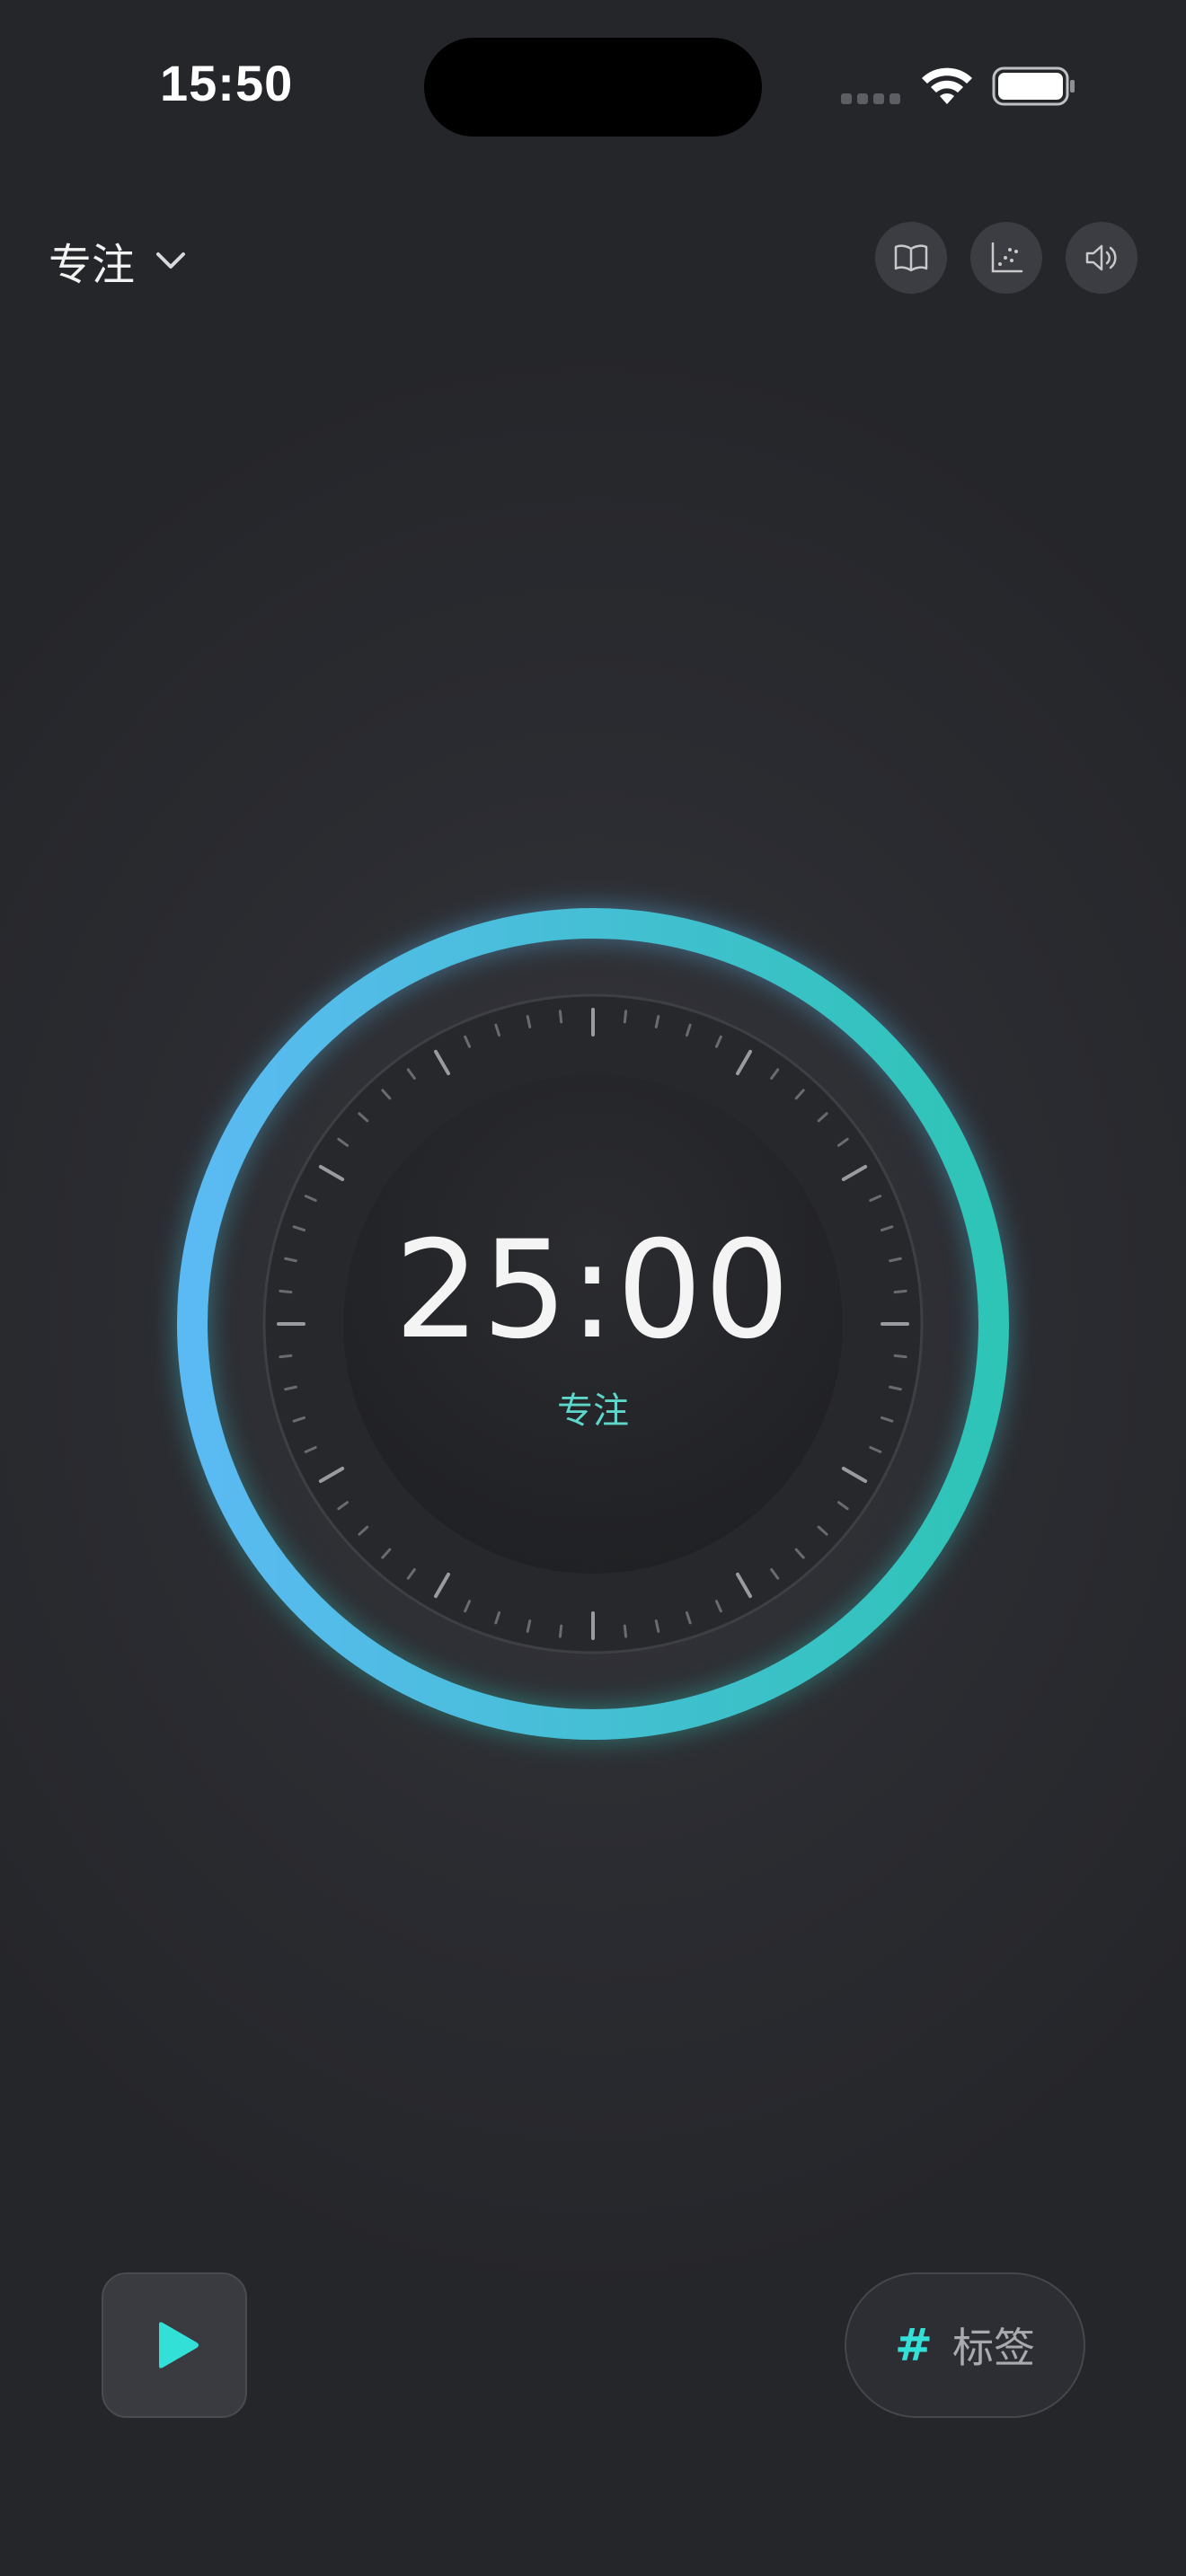  Describe the element at coordinates (171, 260) in the screenshot. I see `chevron-down-icon` at that location.